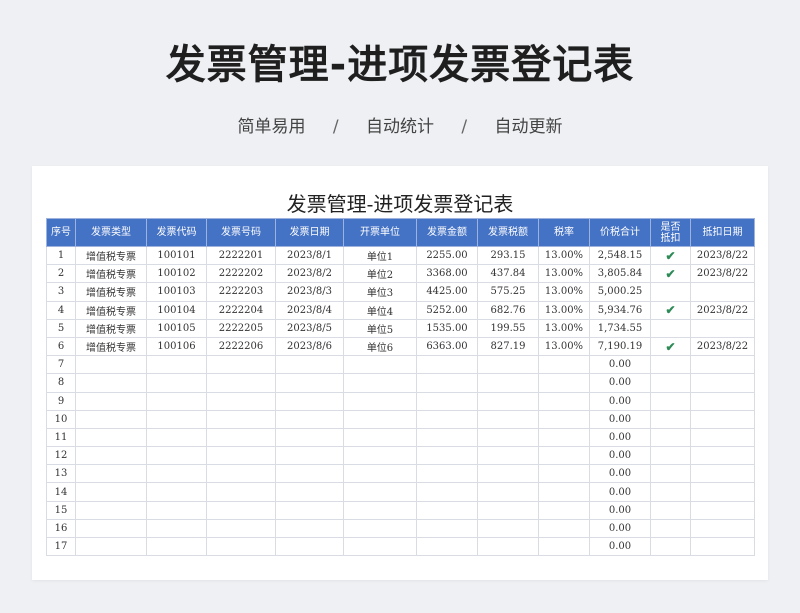 The height and width of the screenshot is (613, 800). I want to click on cell-index: 15, so click(61, 510).